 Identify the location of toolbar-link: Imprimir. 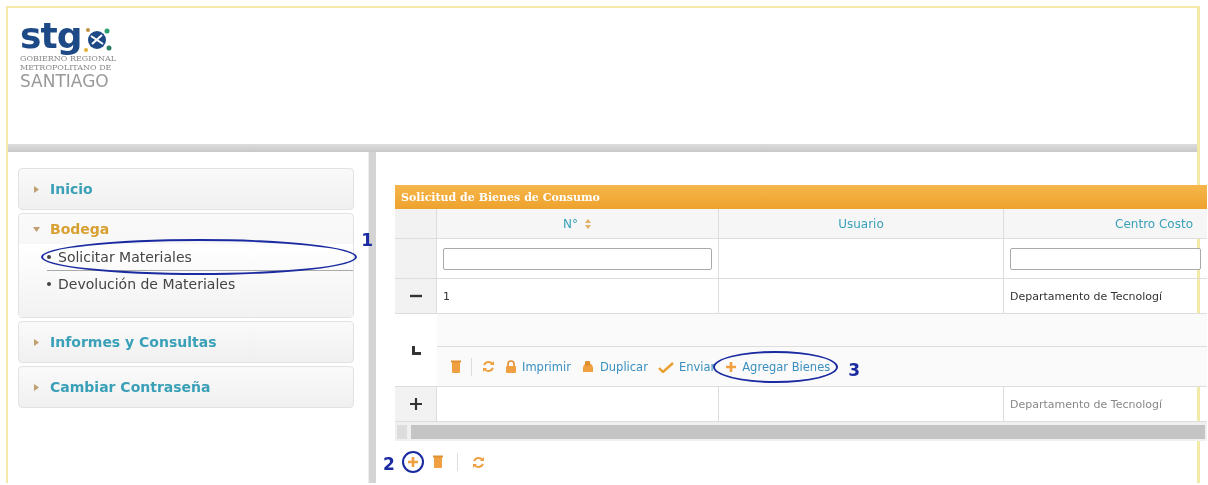
(546, 366).